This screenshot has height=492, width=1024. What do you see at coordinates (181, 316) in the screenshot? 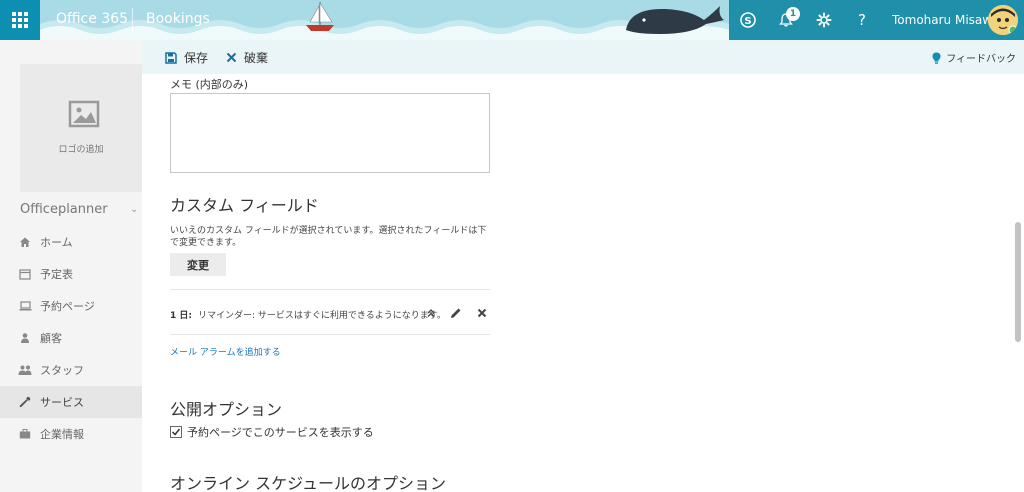
I see `reminder-offset: 1 日:` at bounding box center [181, 316].